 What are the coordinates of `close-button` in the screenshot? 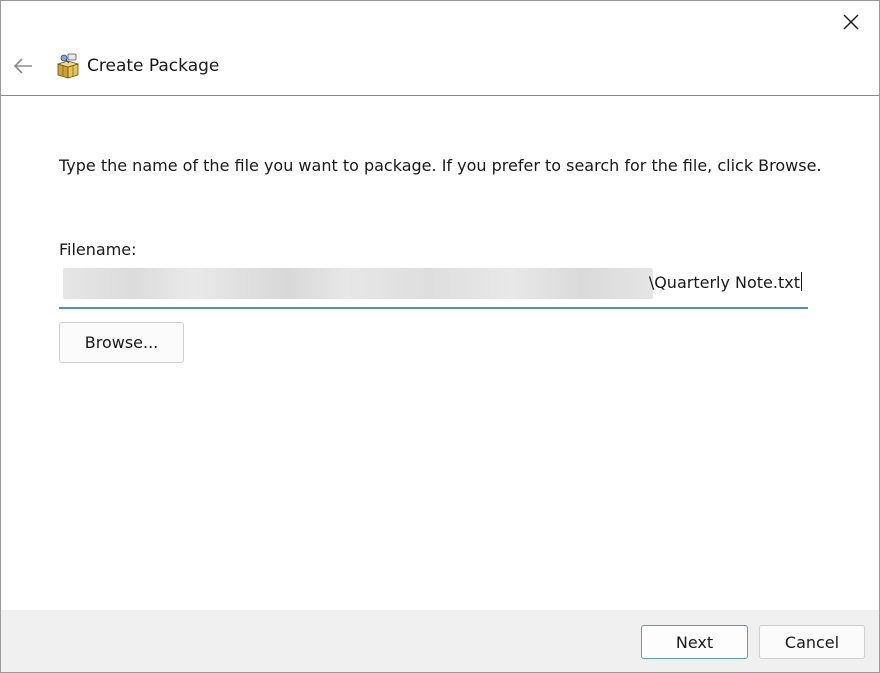 It's located at (851, 22).